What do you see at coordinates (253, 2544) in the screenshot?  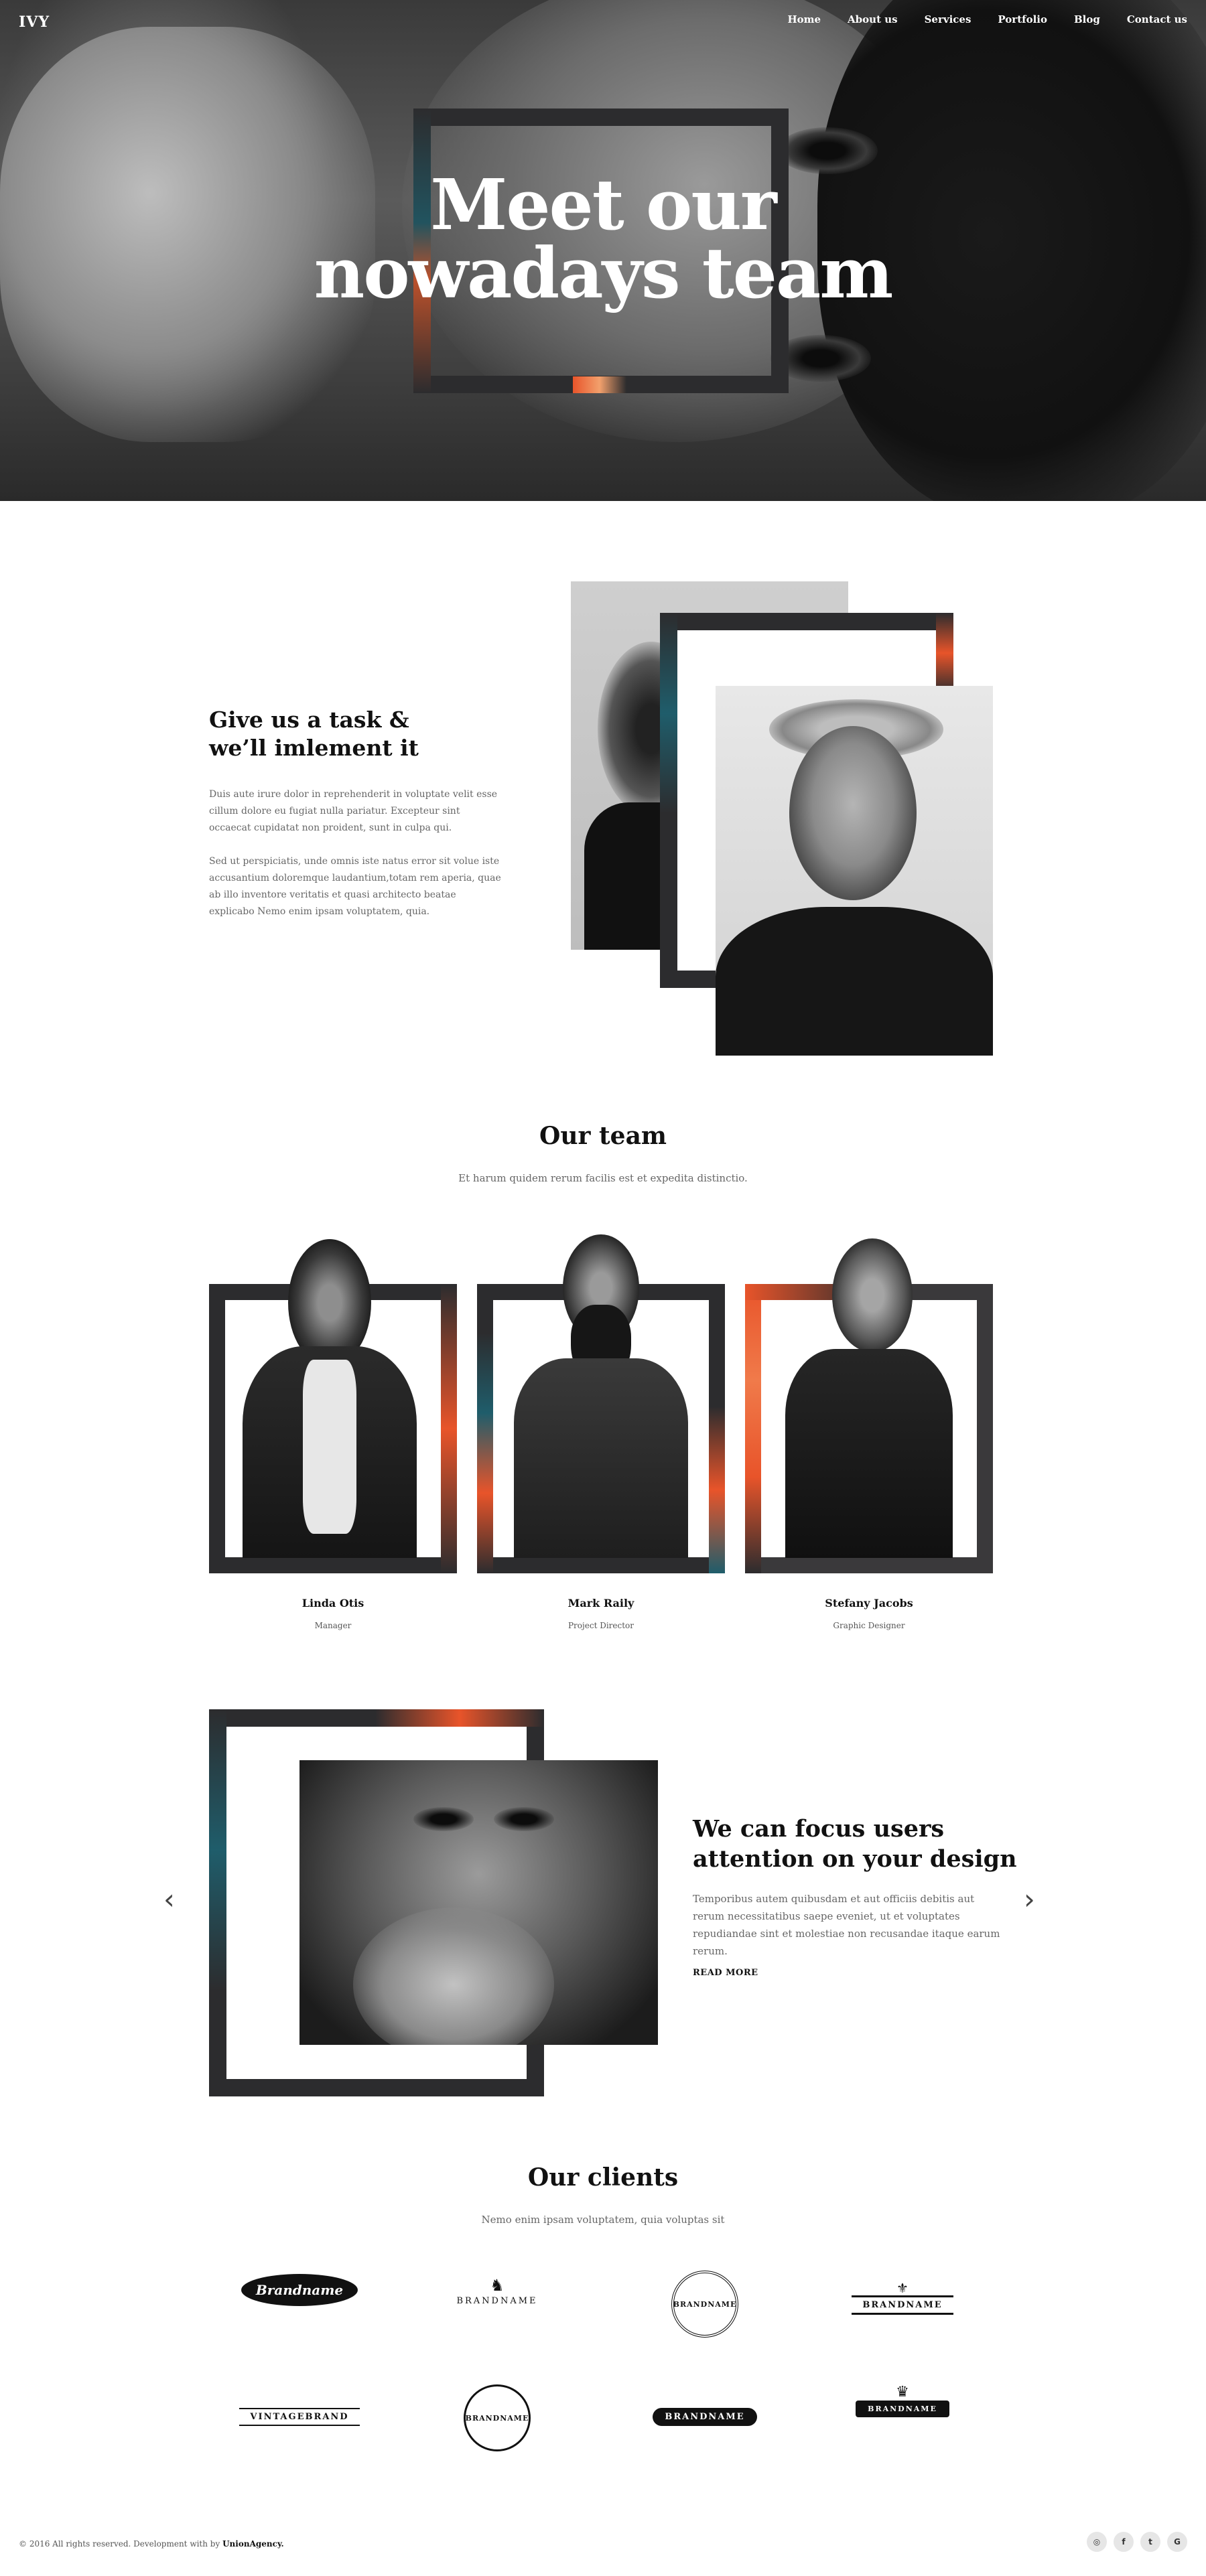 I see `footer-agency-link: UnionAgency.` at bounding box center [253, 2544].